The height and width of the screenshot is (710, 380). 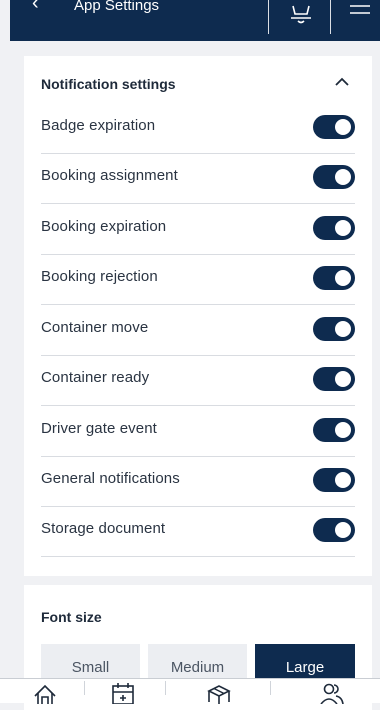 What do you see at coordinates (45, 693) in the screenshot?
I see `home-icon` at bounding box center [45, 693].